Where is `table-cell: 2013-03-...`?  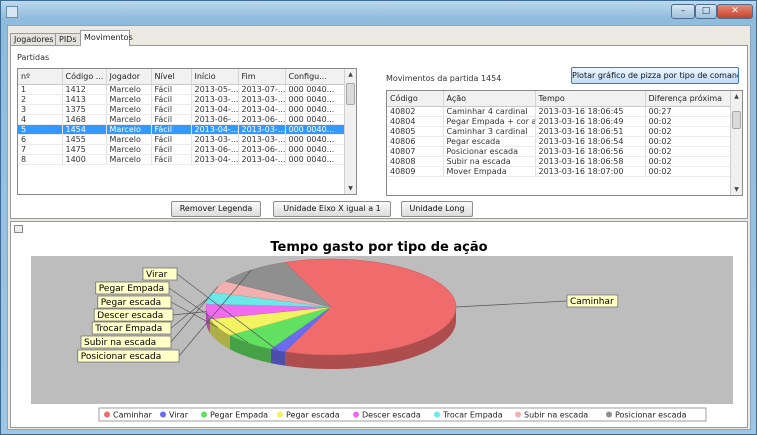 table-cell: 2013-03-... is located at coordinates (262, 139).